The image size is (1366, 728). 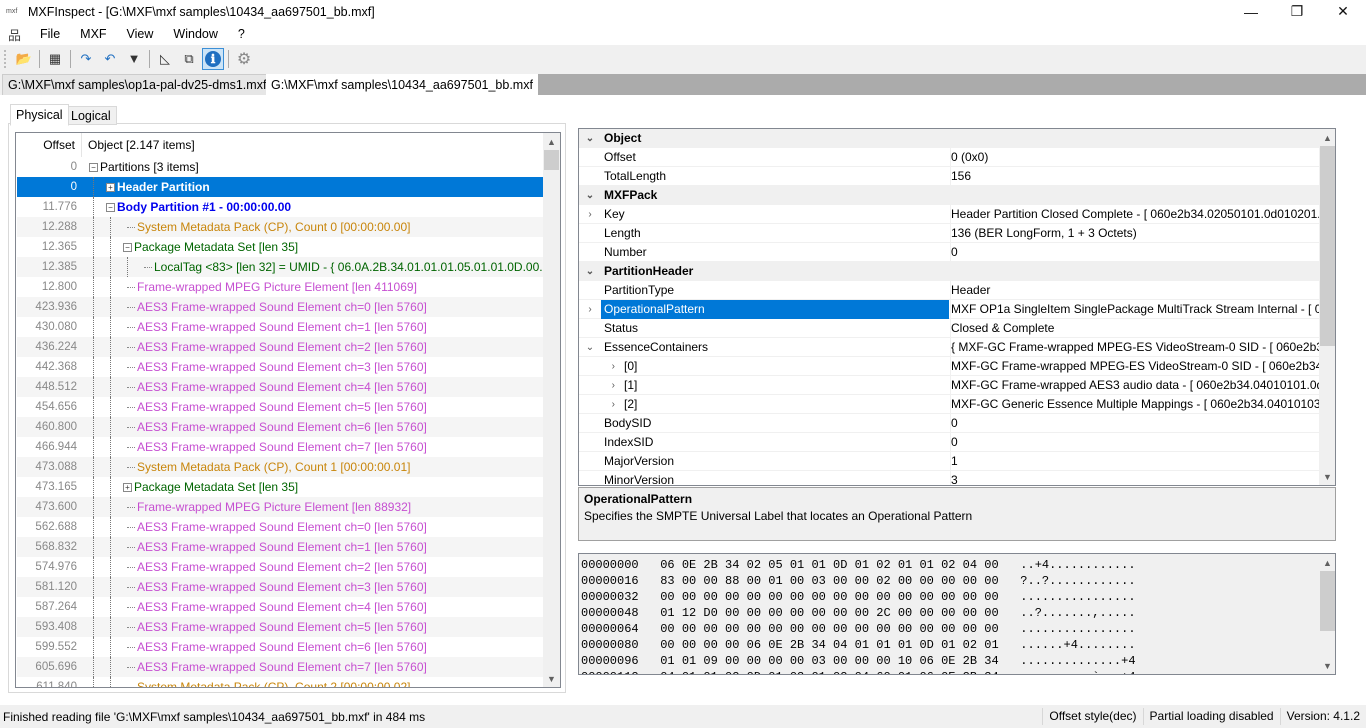 I want to click on property-row: Length 136 (BER LongForm, 1 + 3 Octets), so click(x=957, y=233).